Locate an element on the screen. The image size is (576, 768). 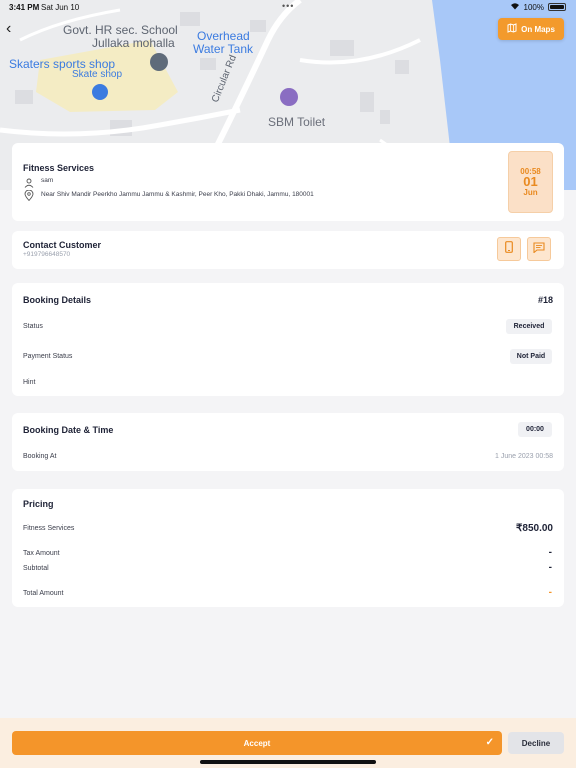
total-amount-label: Total Amount is located at coordinates (43, 593).